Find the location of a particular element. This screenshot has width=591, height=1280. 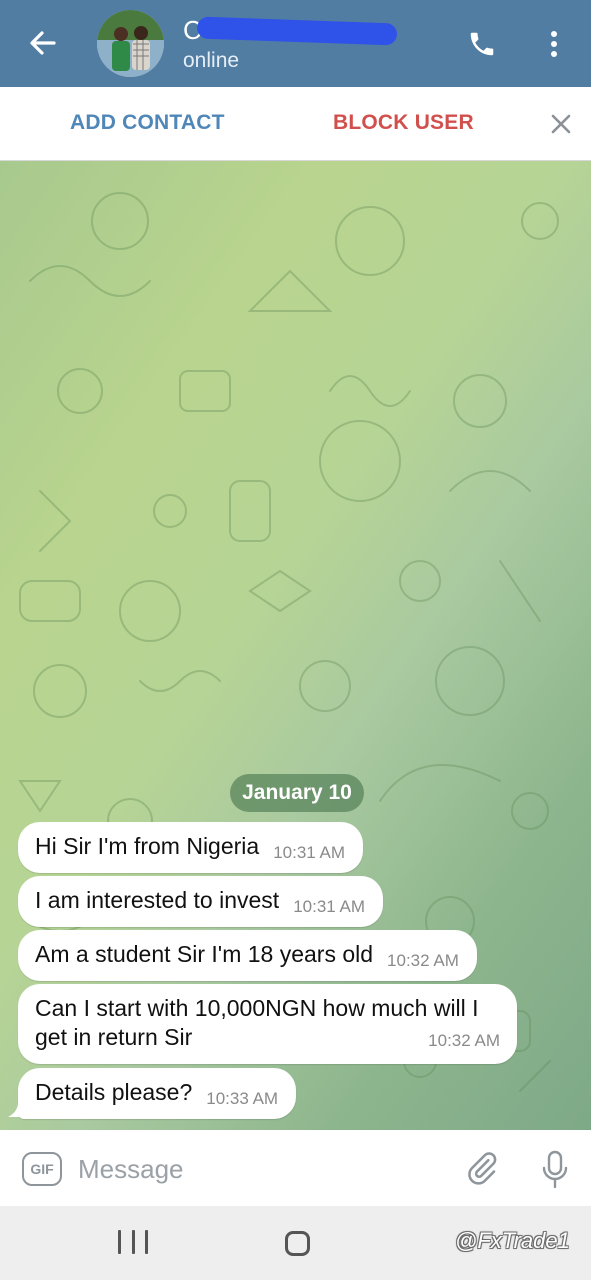

paperclip-icon is located at coordinates (482, 1168).